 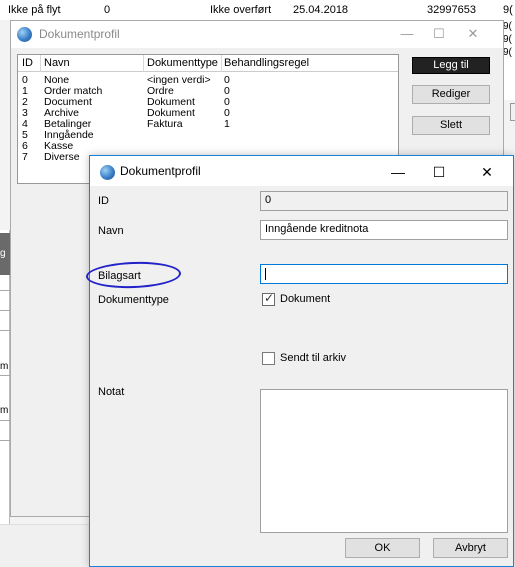 What do you see at coordinates (305, 299) in the screenshot?
I see `dokument-checkbox-label: Dokument` at bounding box center [305, 299].